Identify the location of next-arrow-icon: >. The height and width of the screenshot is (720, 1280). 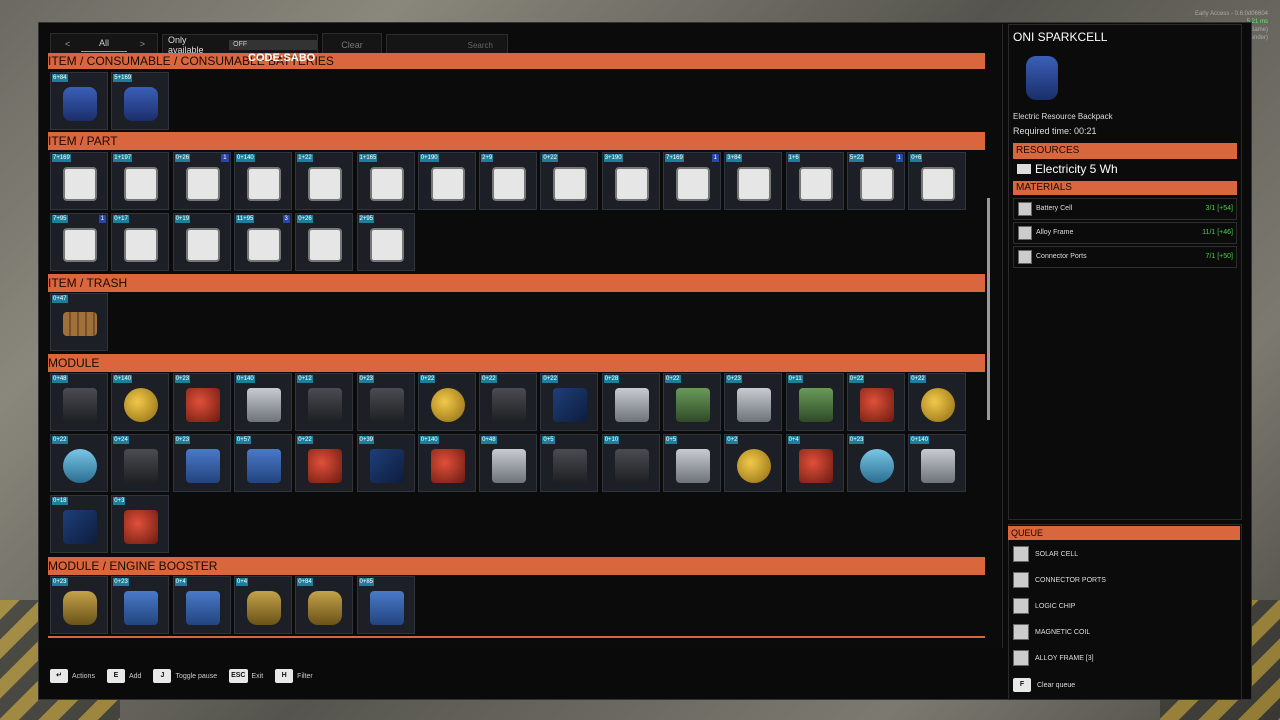
(142, 44).